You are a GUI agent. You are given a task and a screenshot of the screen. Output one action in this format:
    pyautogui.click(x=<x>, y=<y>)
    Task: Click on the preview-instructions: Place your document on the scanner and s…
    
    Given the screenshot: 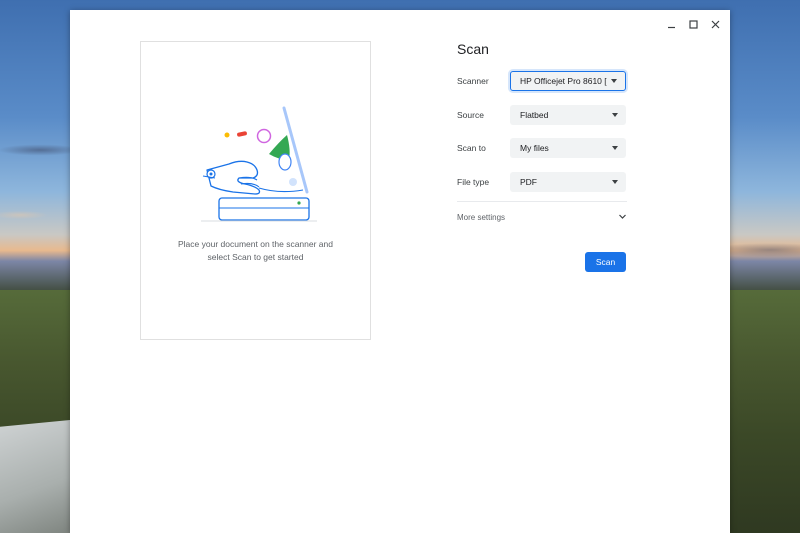 What is the action you would take?
    pyautogui.click(x=255, y=251)
    